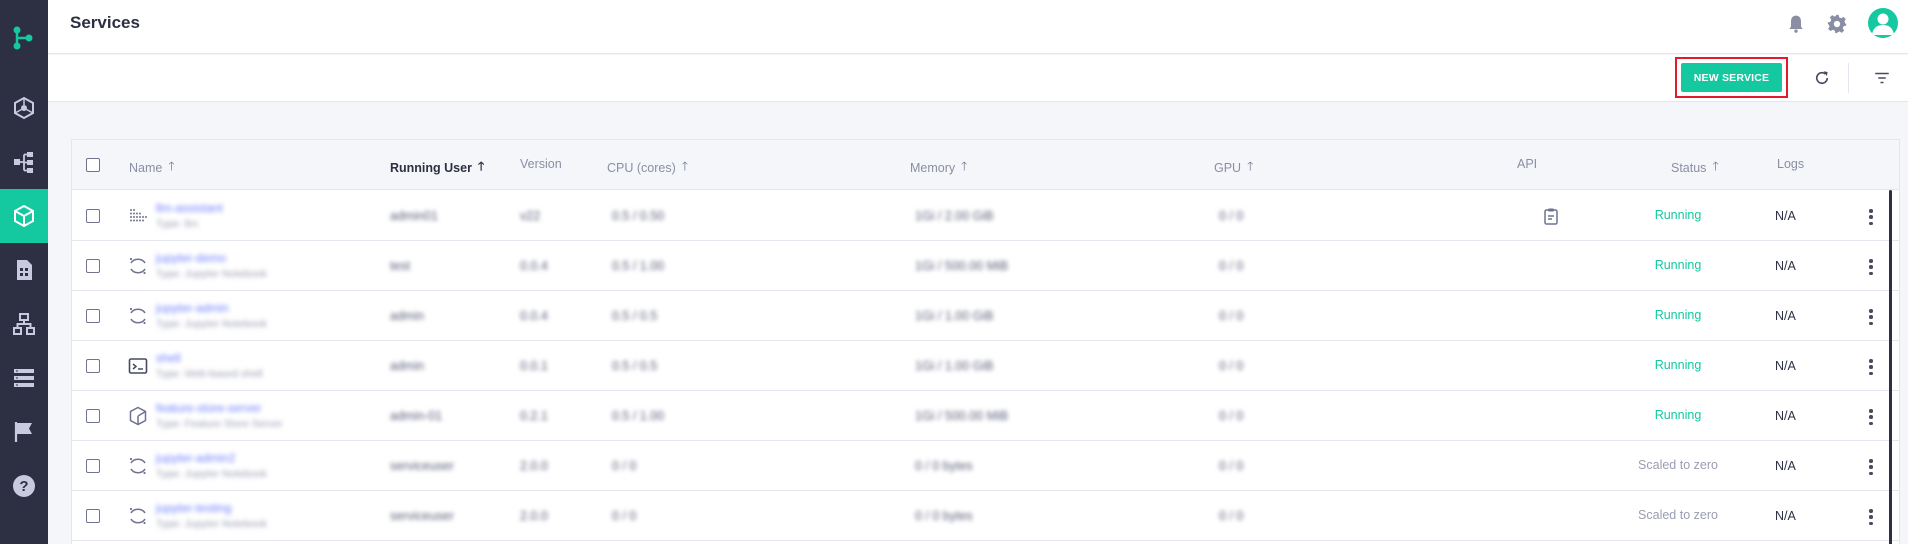  Describe the element at coordinates (1791, 164) in the screenshot. I see `column-logs: Logs` at that location.